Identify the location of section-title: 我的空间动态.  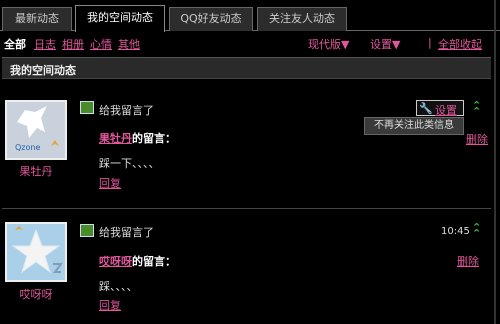
(43, 70).